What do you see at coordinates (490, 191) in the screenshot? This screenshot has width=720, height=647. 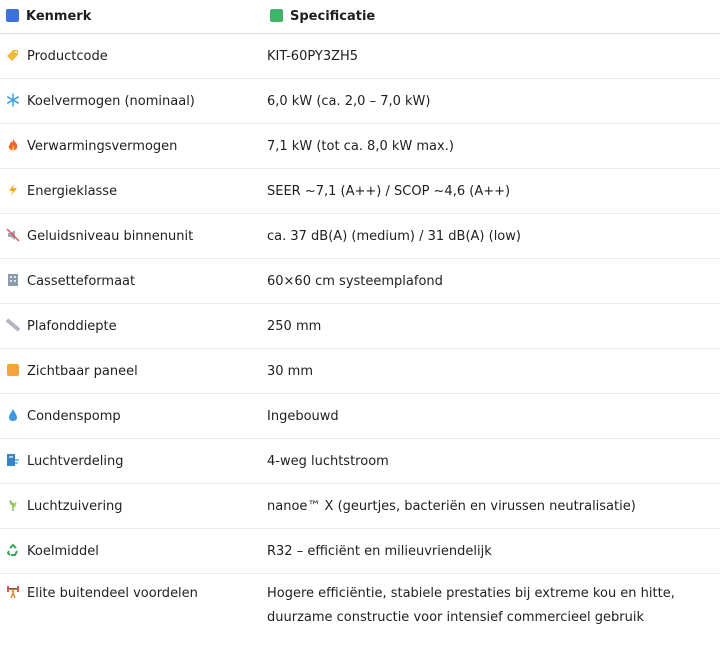 I see `value-cell: SEER ~7,1 (A++) / SCOP ~4,6 (A++)` at bounding box center [490, 191].